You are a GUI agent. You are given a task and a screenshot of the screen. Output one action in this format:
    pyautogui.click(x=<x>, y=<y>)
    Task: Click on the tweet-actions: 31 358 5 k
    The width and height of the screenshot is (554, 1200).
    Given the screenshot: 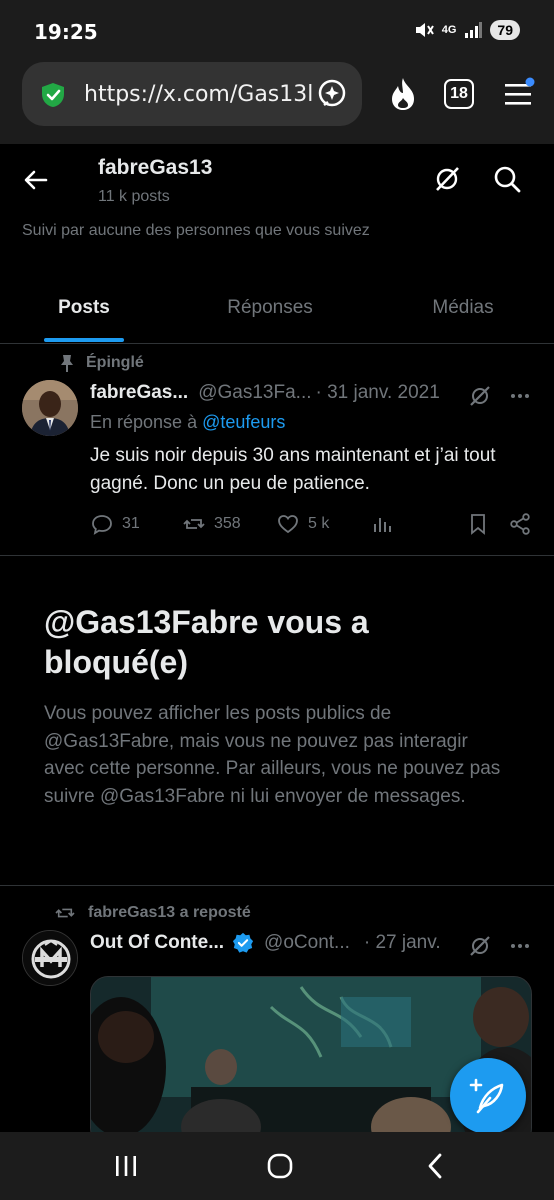 What is the action you would take?
    pyautogui.click(x=312, y=525)
    